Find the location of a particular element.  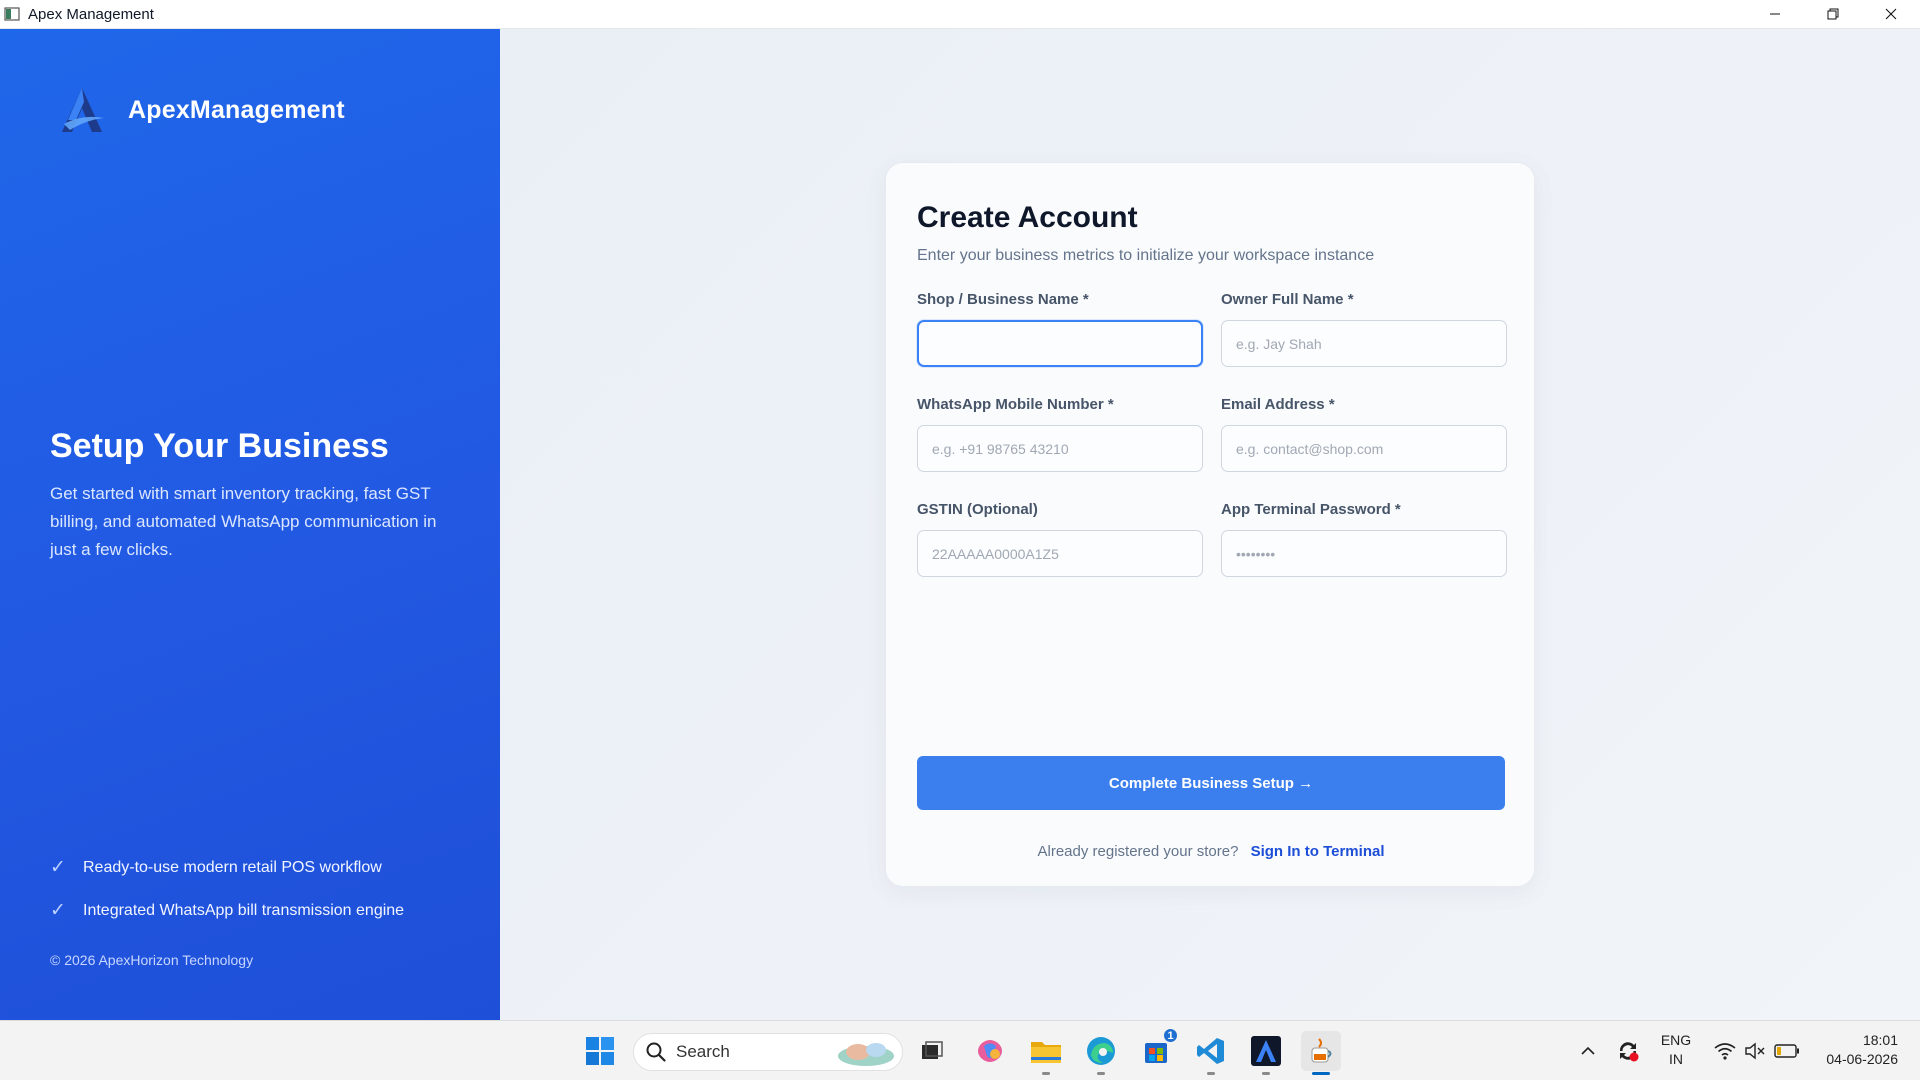

wifi-icon is located at coordinates (1725, 1051).